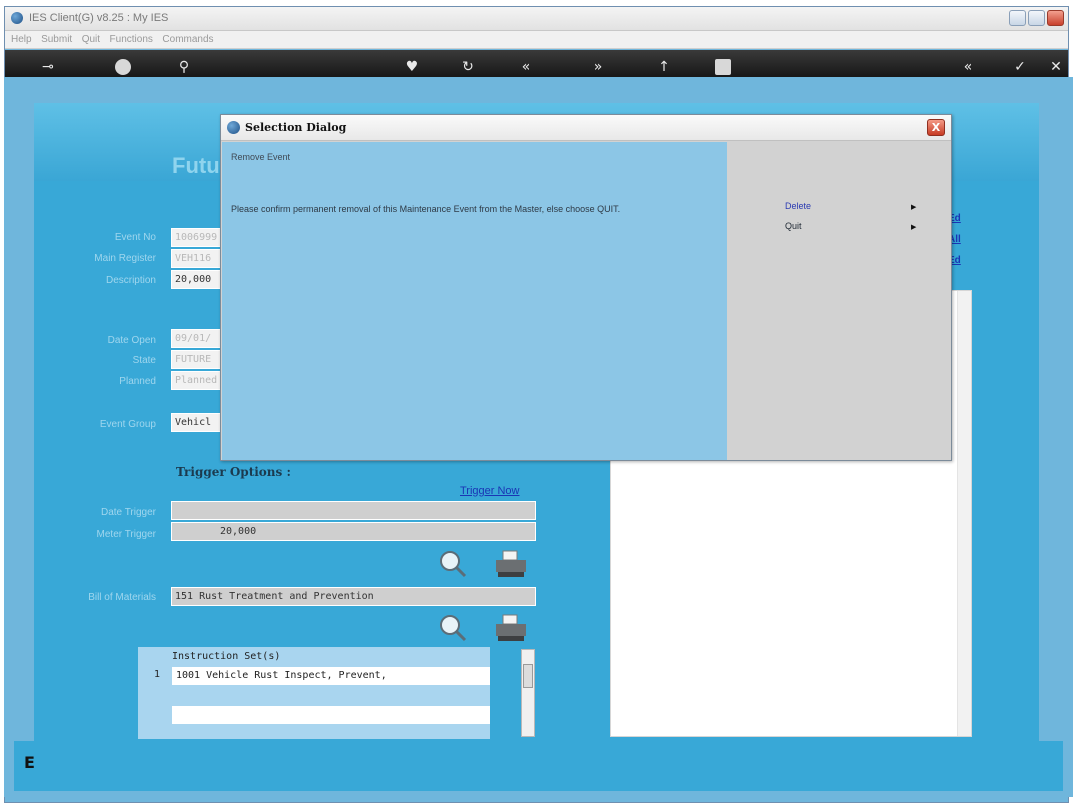 Image resolution: width=1073 pixels, height=809 pixels. What do you see at coordinates (126, 534) in the screenshot?
I see `meter-trigger-label: Meter Trigger` at bounding box center [126, 534].